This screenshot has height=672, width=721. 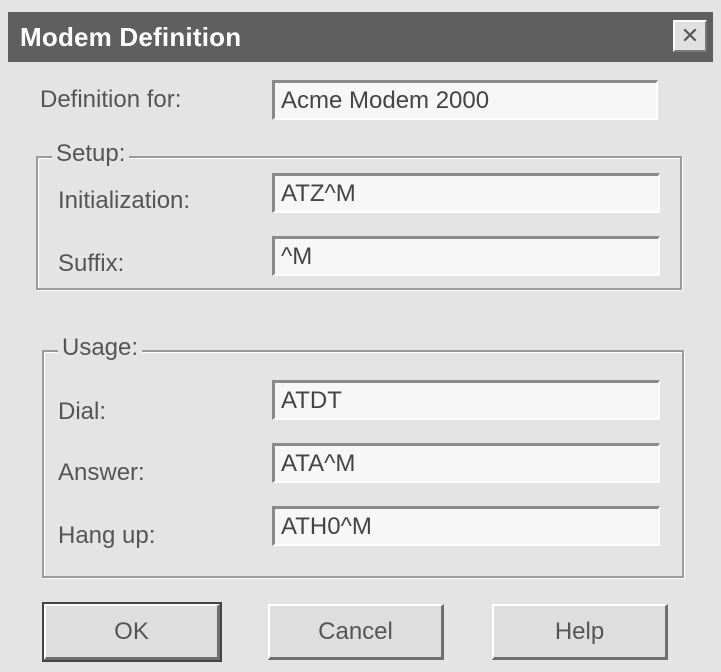 I want to click on dialog-title: Modem Definition, so click(x=131, y=37).